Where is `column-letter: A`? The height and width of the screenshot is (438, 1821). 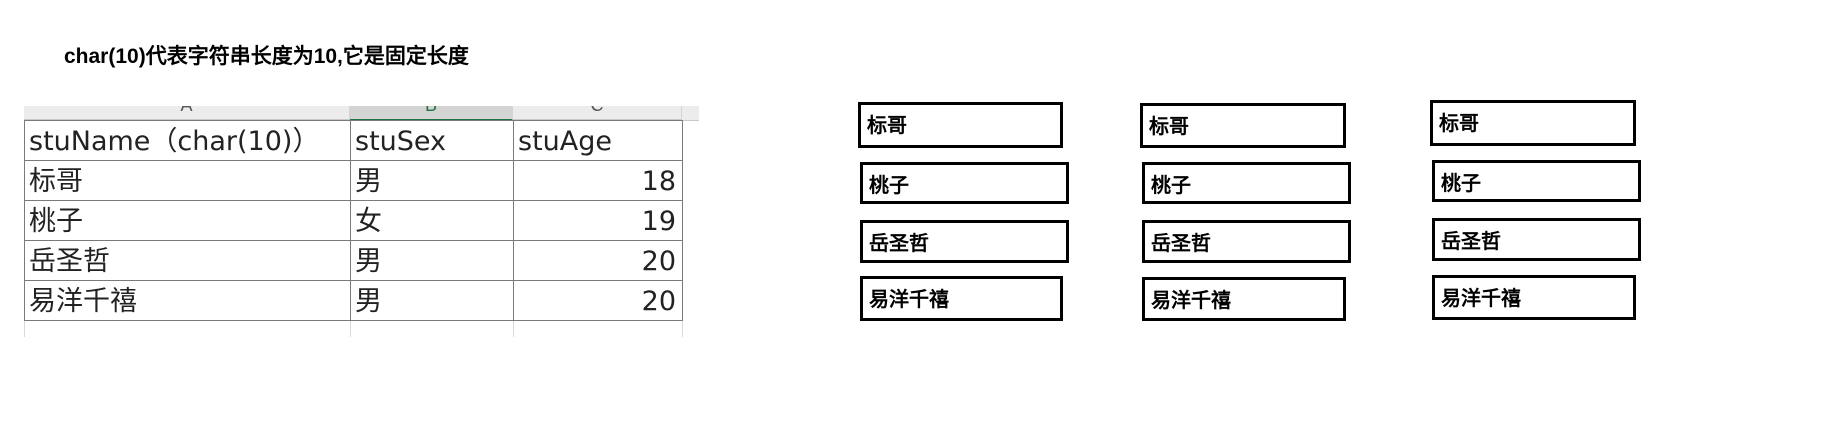 column-letter: A is located at coordinates (186, 111).